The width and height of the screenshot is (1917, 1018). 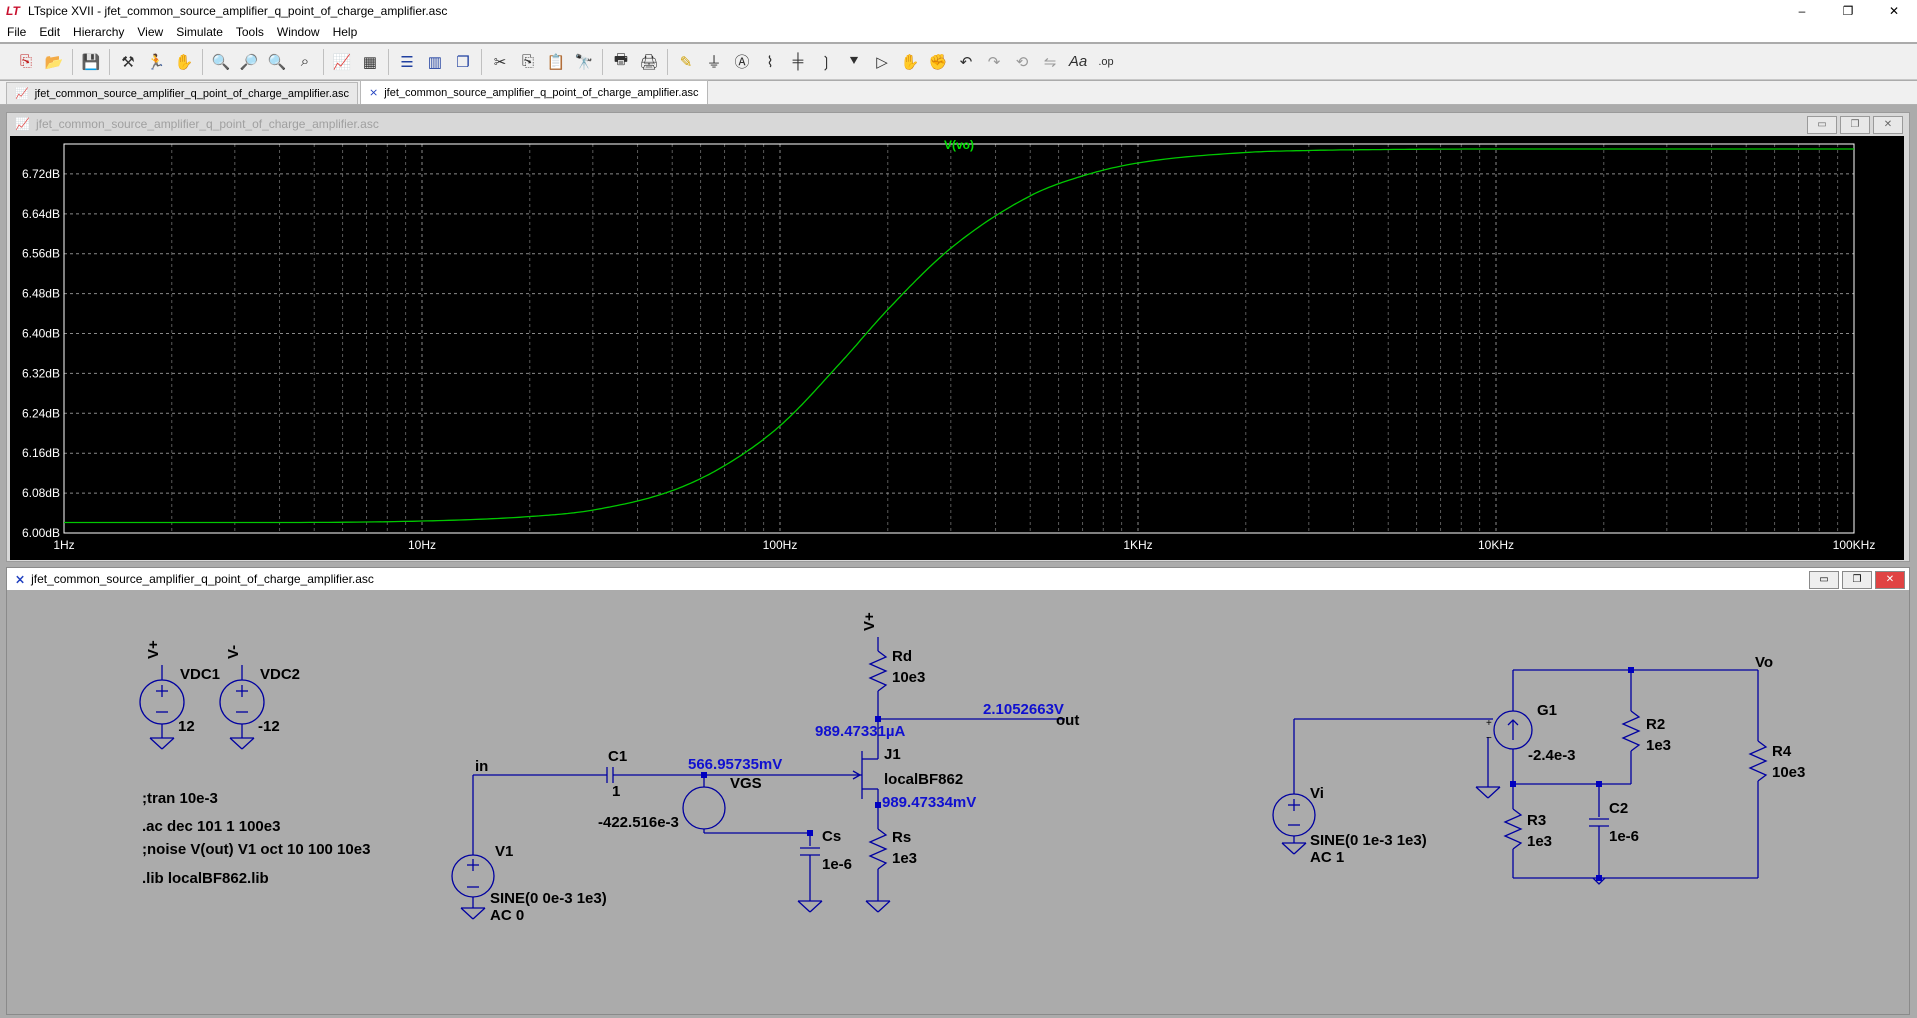 What do you see at coordinates (199, 32) in the screenshot?
I see `menu-simulate: Simulate` at bounding box center [199, 32].